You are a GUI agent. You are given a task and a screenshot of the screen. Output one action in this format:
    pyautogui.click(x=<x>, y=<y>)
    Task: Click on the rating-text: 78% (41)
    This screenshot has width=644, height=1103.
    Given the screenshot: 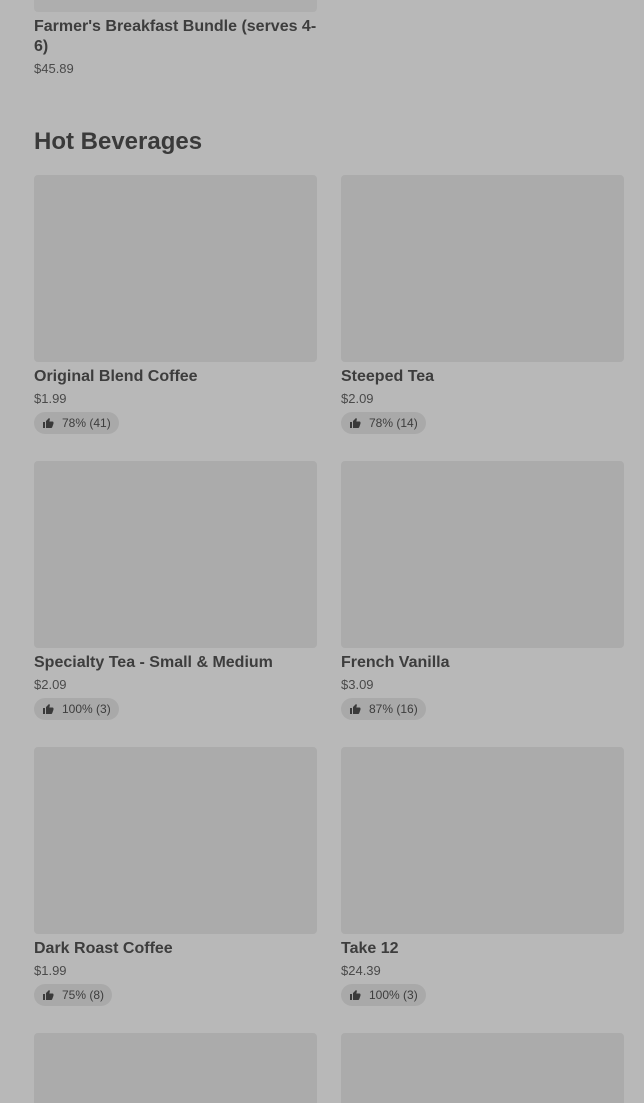 What is the action you would take?
    pyautogui.click(x=86, y=423)
    